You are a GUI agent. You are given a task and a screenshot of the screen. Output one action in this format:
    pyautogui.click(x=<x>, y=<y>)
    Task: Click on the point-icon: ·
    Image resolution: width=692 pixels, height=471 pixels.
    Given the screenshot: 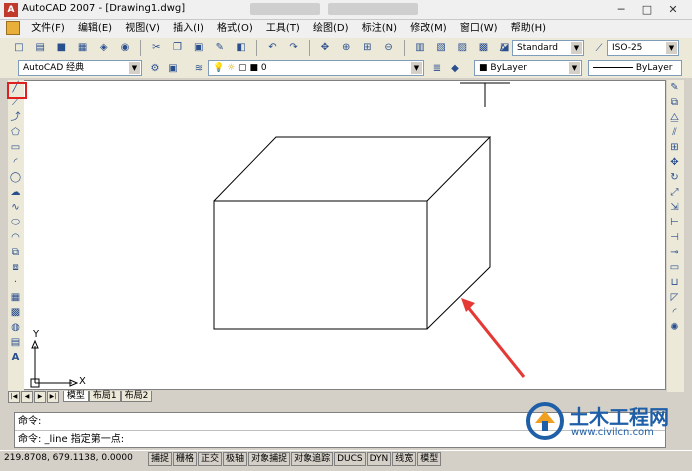 What is the action you would take?
    pyautogui.click(x=15, y=283)
    